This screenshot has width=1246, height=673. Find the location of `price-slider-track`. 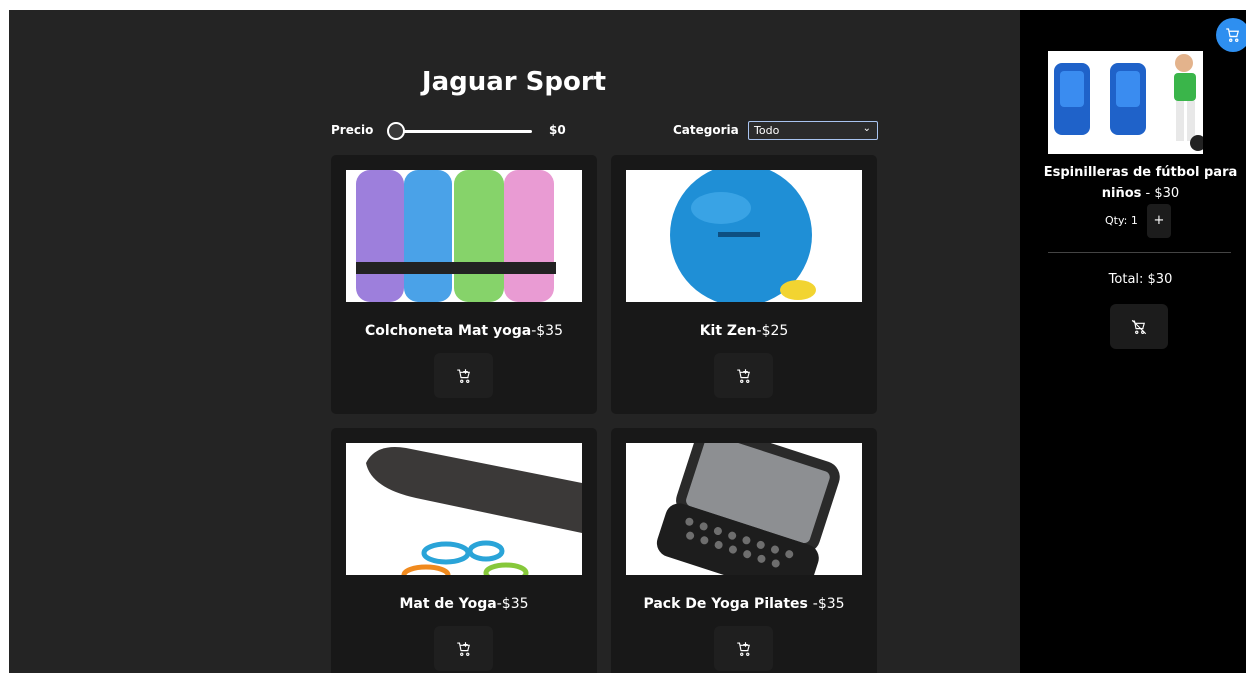

price-slider-track is located at coordinates (462, 131).